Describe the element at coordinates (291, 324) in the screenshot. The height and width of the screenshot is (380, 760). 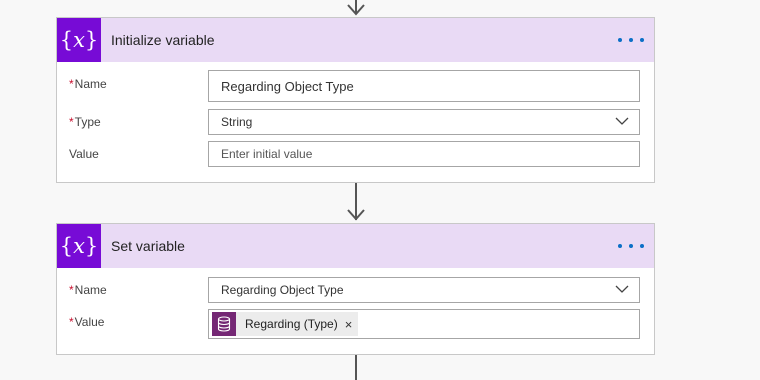
I see `token-label: Regarding (Type)` at that location.